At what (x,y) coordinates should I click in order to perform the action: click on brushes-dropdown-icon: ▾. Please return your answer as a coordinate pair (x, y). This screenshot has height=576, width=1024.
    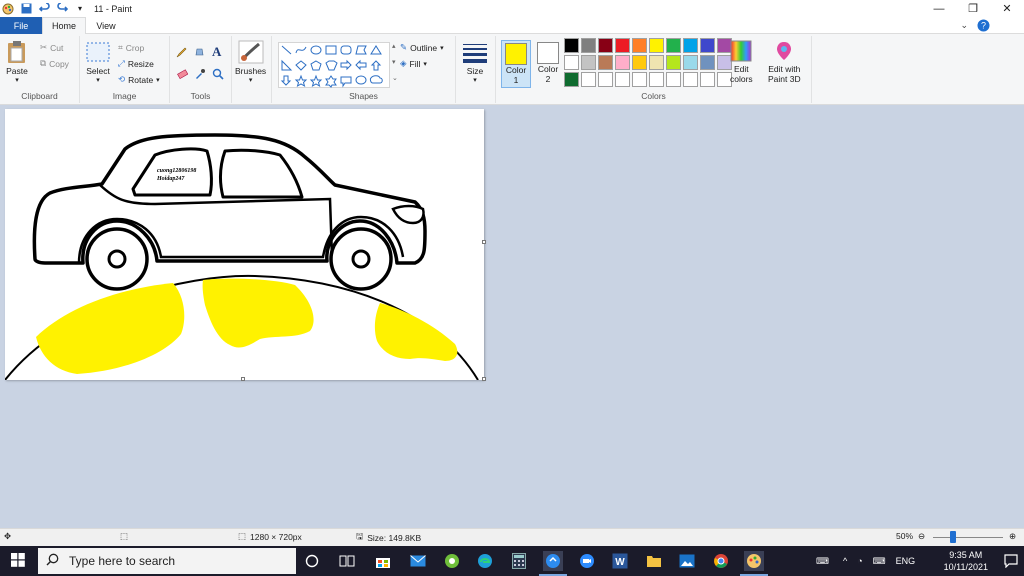
    Looking at the image, I should click on (251, 80).